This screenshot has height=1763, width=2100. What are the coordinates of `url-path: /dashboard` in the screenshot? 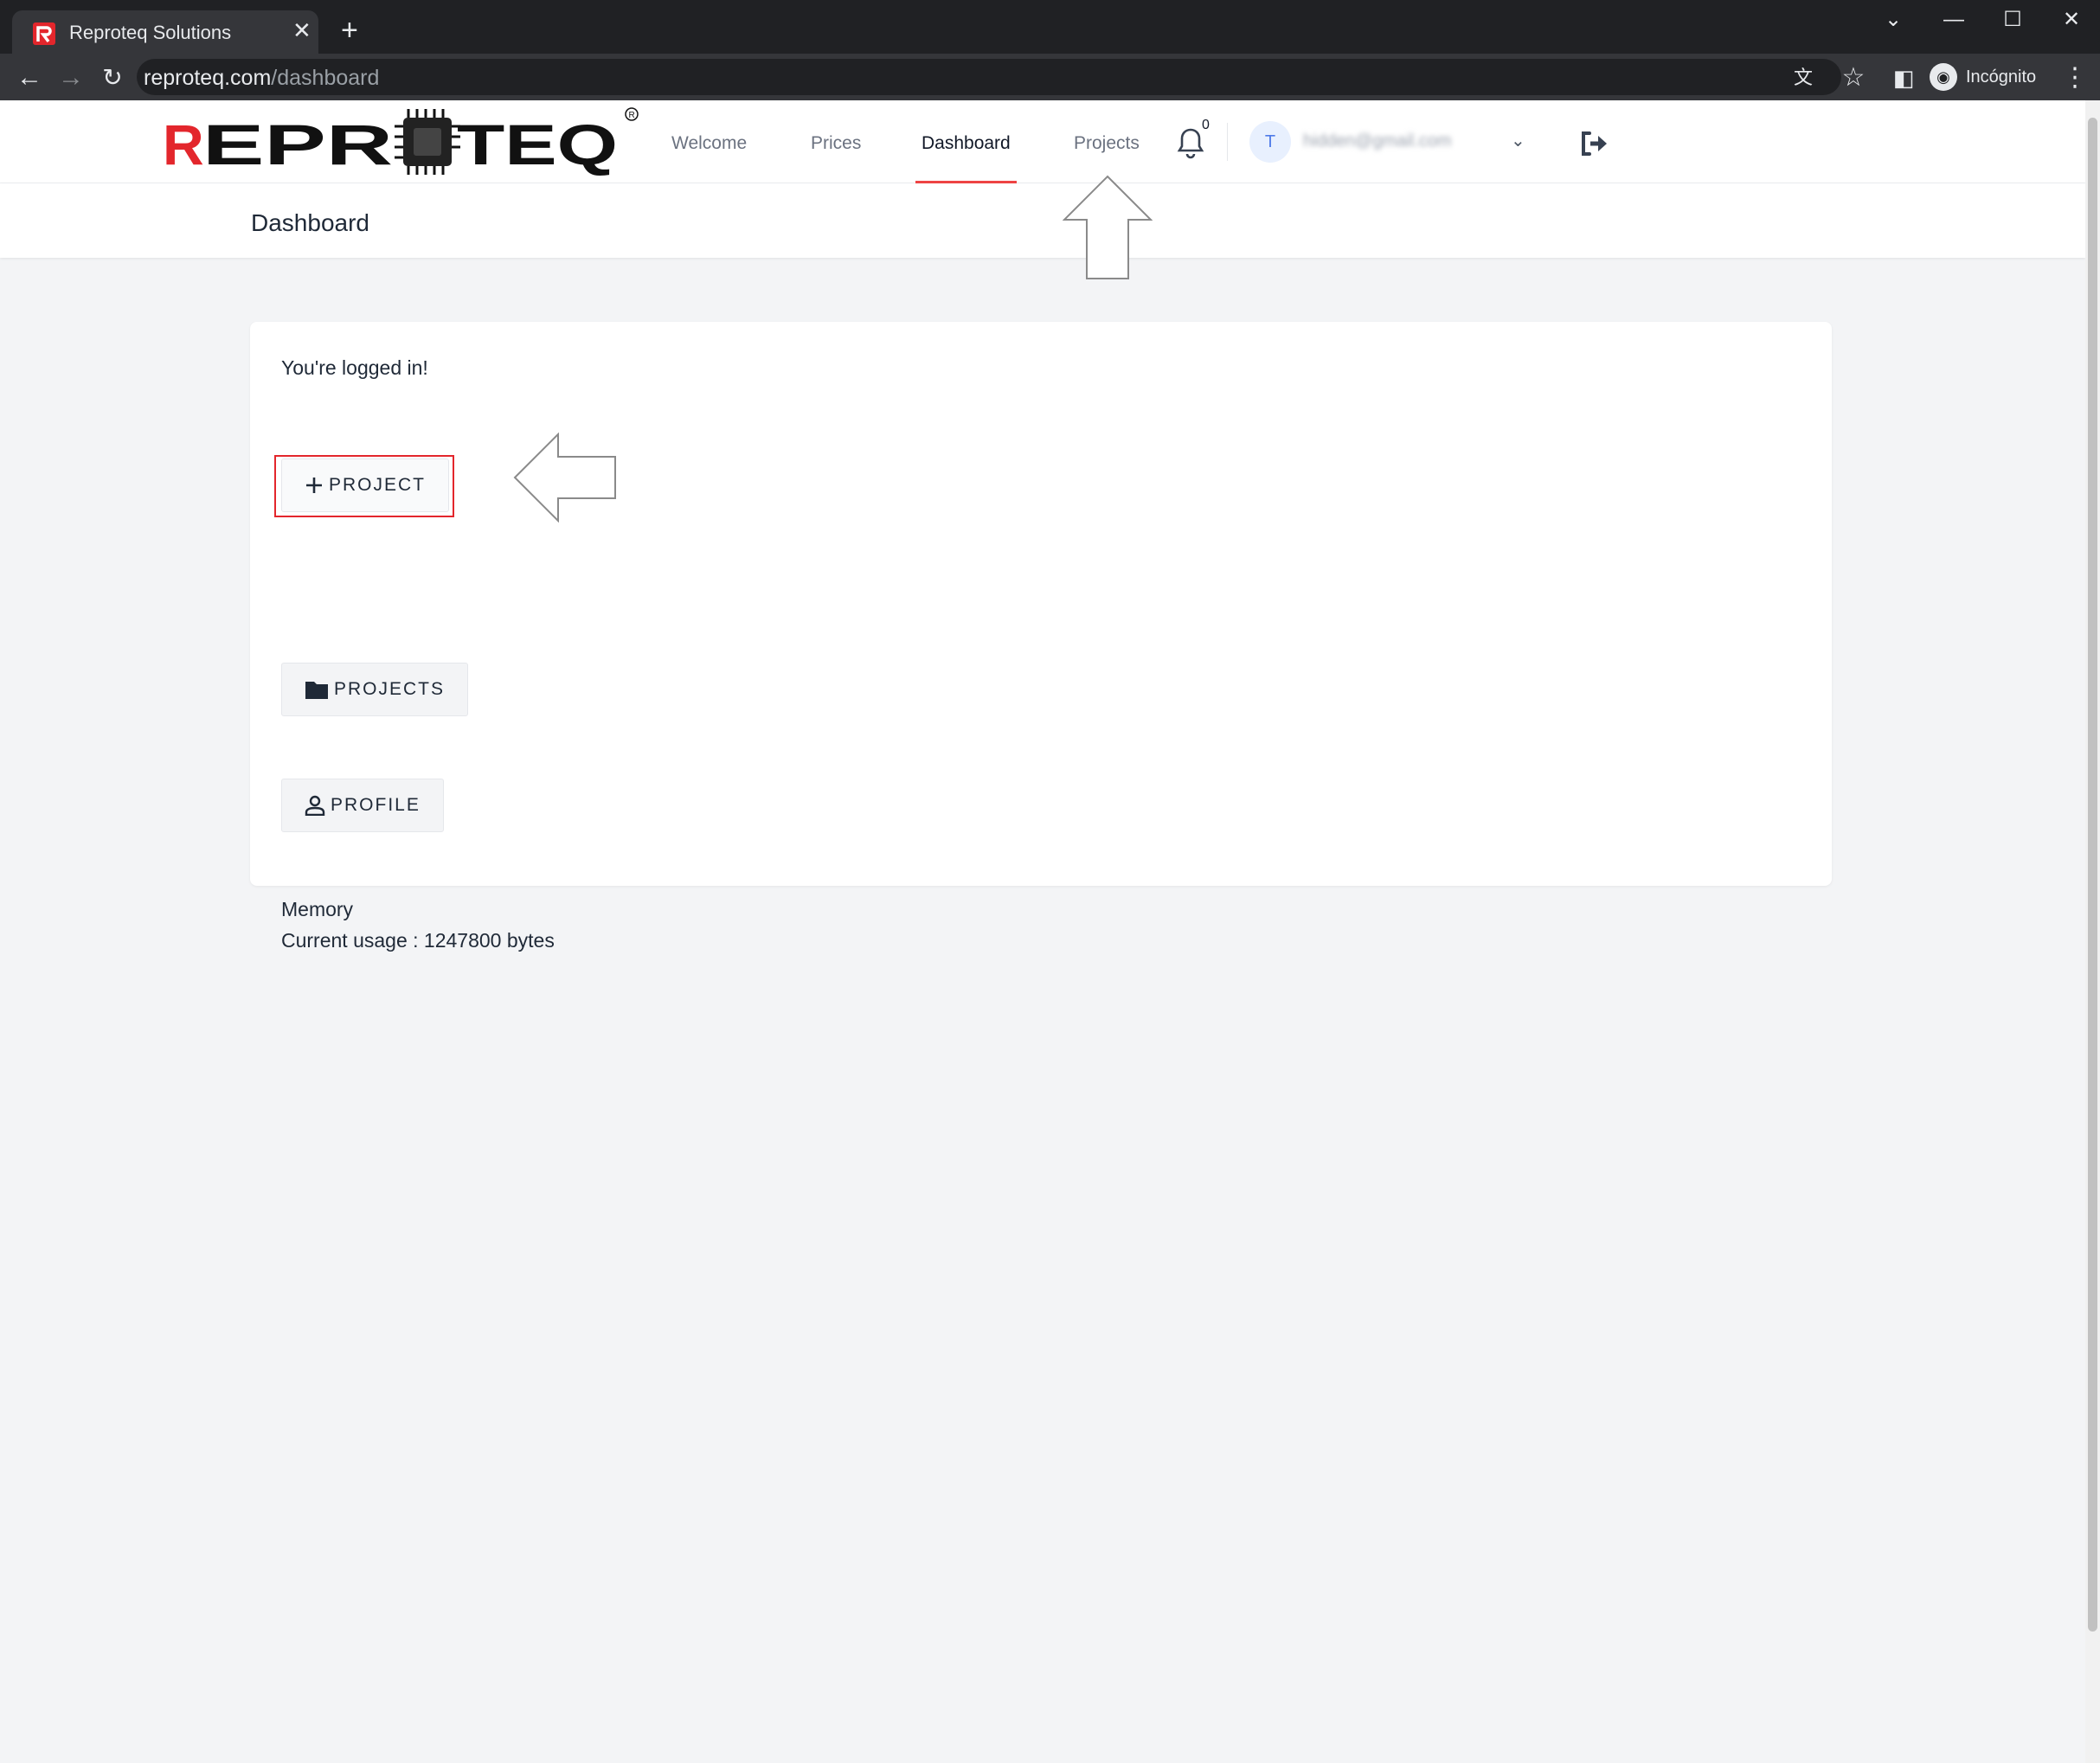 It's located at (325, 78).